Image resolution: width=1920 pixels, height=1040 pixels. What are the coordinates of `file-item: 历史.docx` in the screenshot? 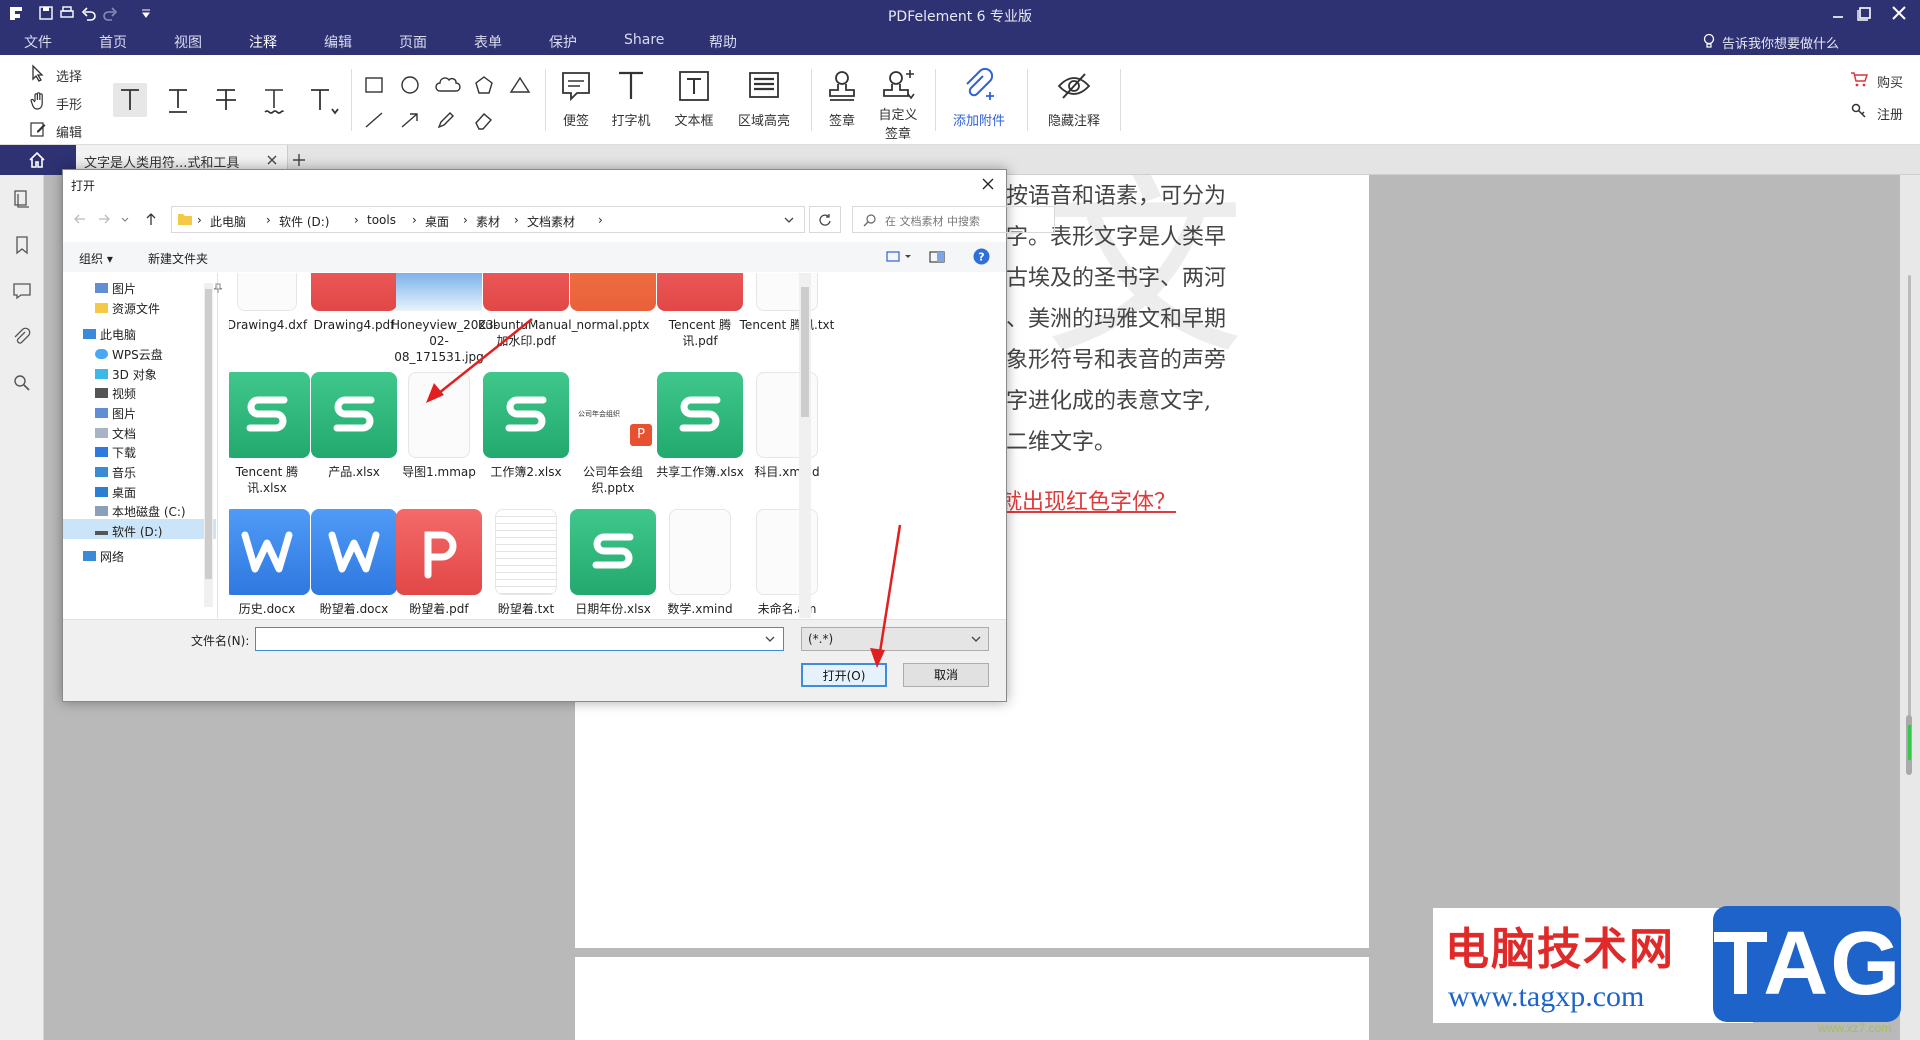 It's located at (272, 563).